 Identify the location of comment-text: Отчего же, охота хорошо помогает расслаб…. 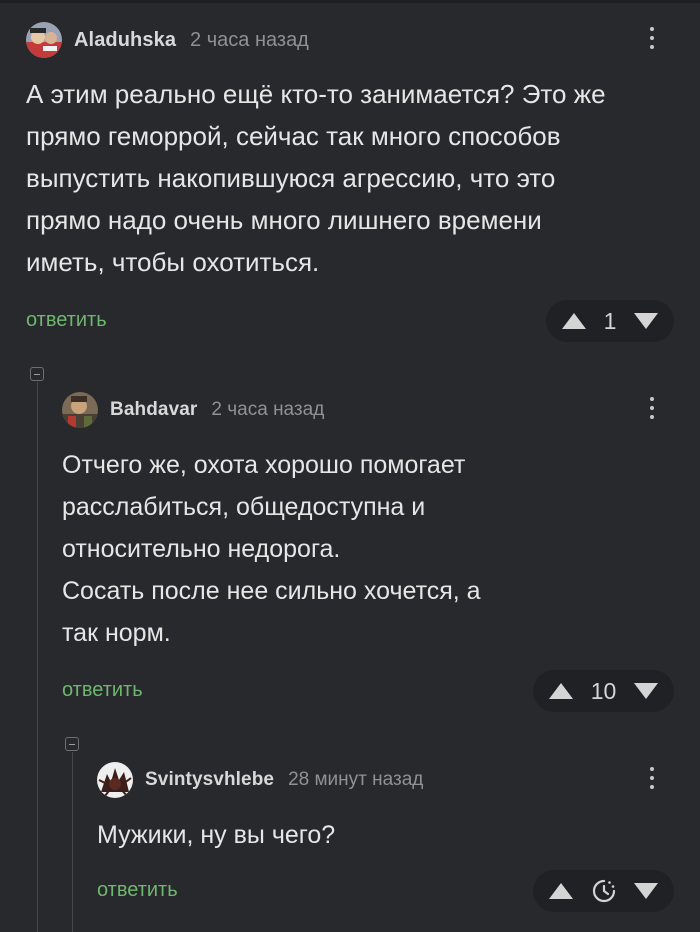
(271, 549).